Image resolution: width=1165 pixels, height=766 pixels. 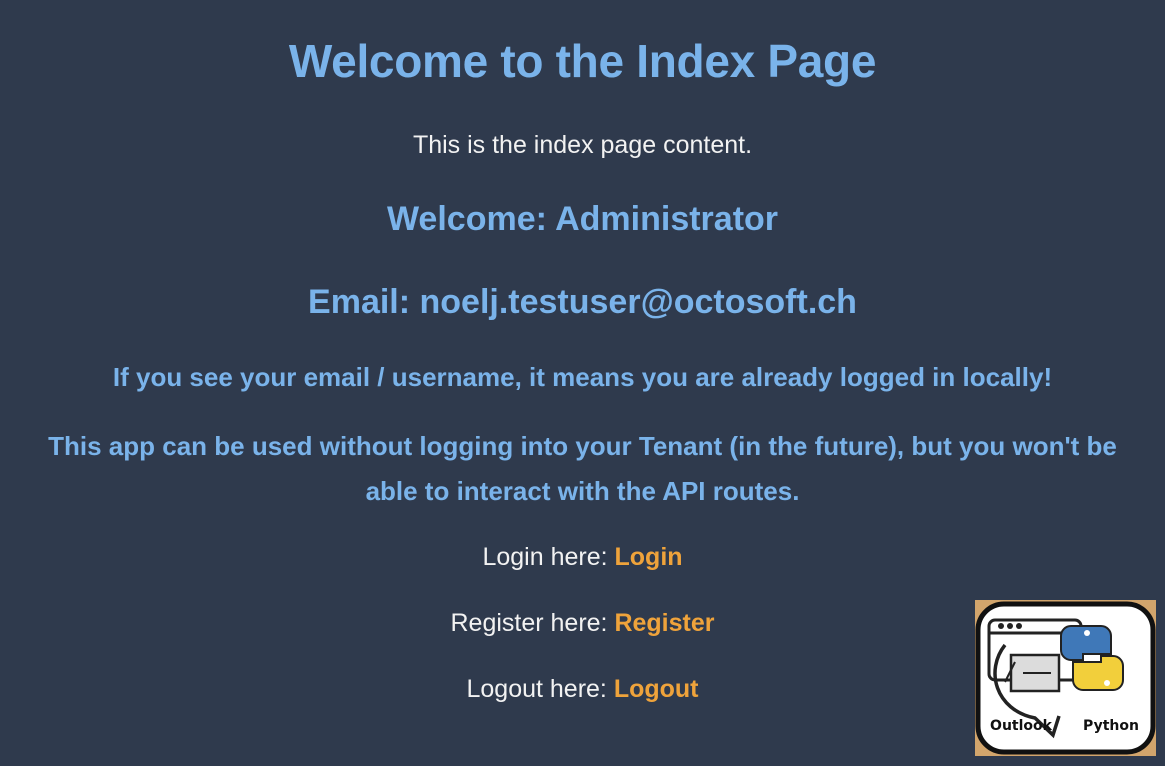 What do you see at coordinates (664, 623) in the screenshot?
I see `register-link: Register` at bounding box center [664, 623].